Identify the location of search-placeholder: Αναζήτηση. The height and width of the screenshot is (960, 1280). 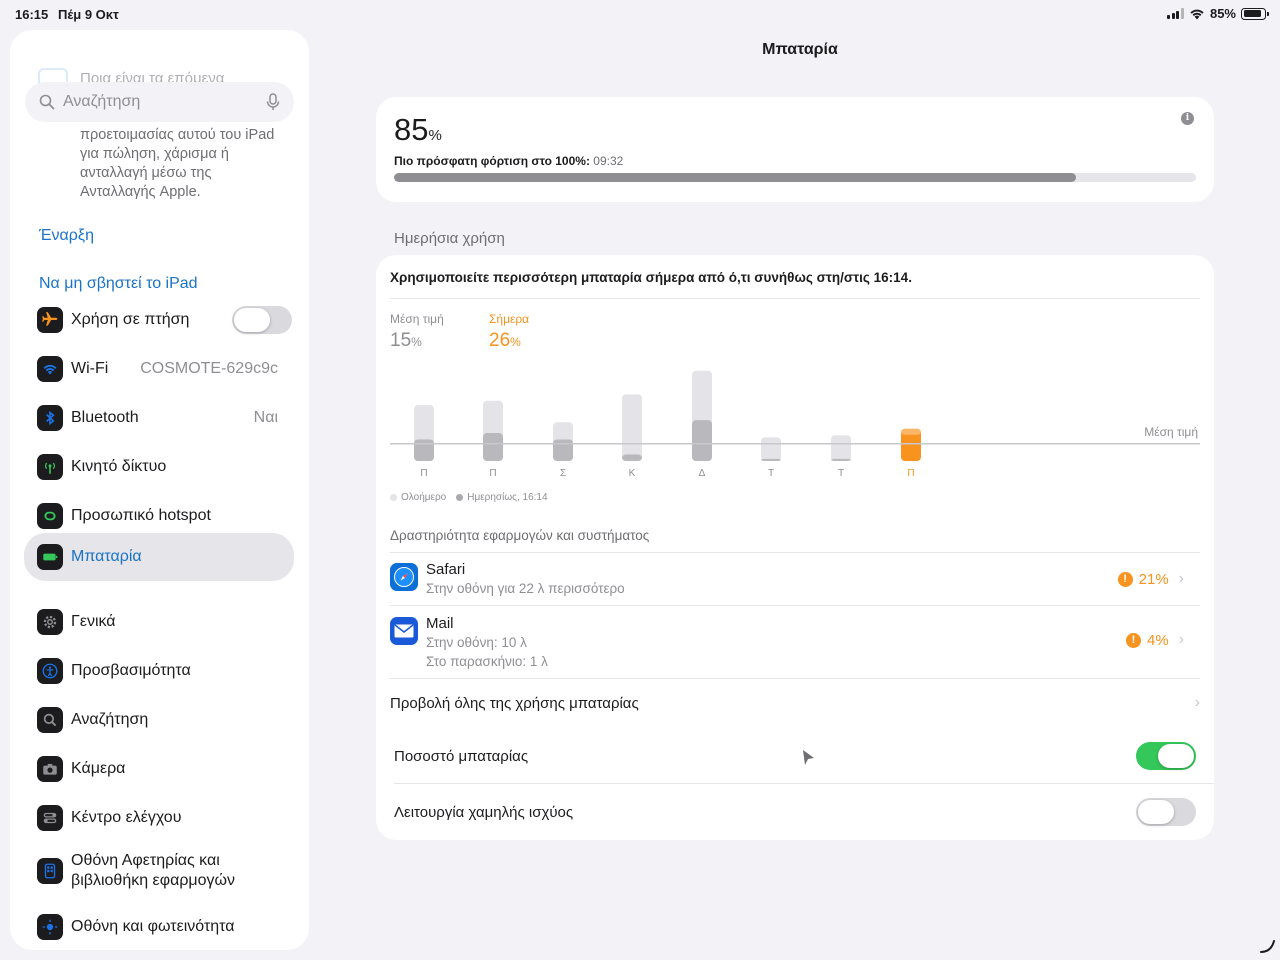
(102, 101).